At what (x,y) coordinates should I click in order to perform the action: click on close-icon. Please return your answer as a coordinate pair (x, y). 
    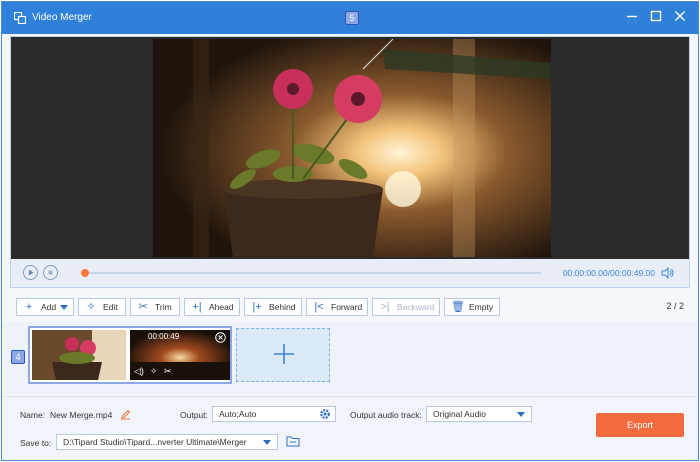
    Looking at the image, I should click on (680, 16).